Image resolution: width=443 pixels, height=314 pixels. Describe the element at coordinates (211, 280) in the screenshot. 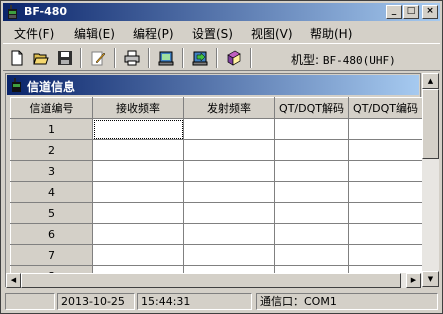

I see `horizontal-scroll-thumb` at that location.